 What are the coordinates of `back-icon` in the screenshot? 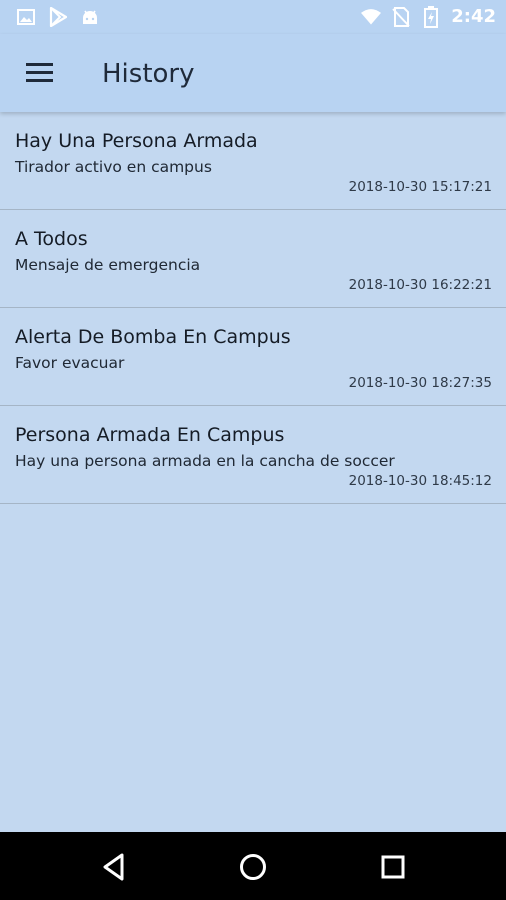 It's located at (113, 867).